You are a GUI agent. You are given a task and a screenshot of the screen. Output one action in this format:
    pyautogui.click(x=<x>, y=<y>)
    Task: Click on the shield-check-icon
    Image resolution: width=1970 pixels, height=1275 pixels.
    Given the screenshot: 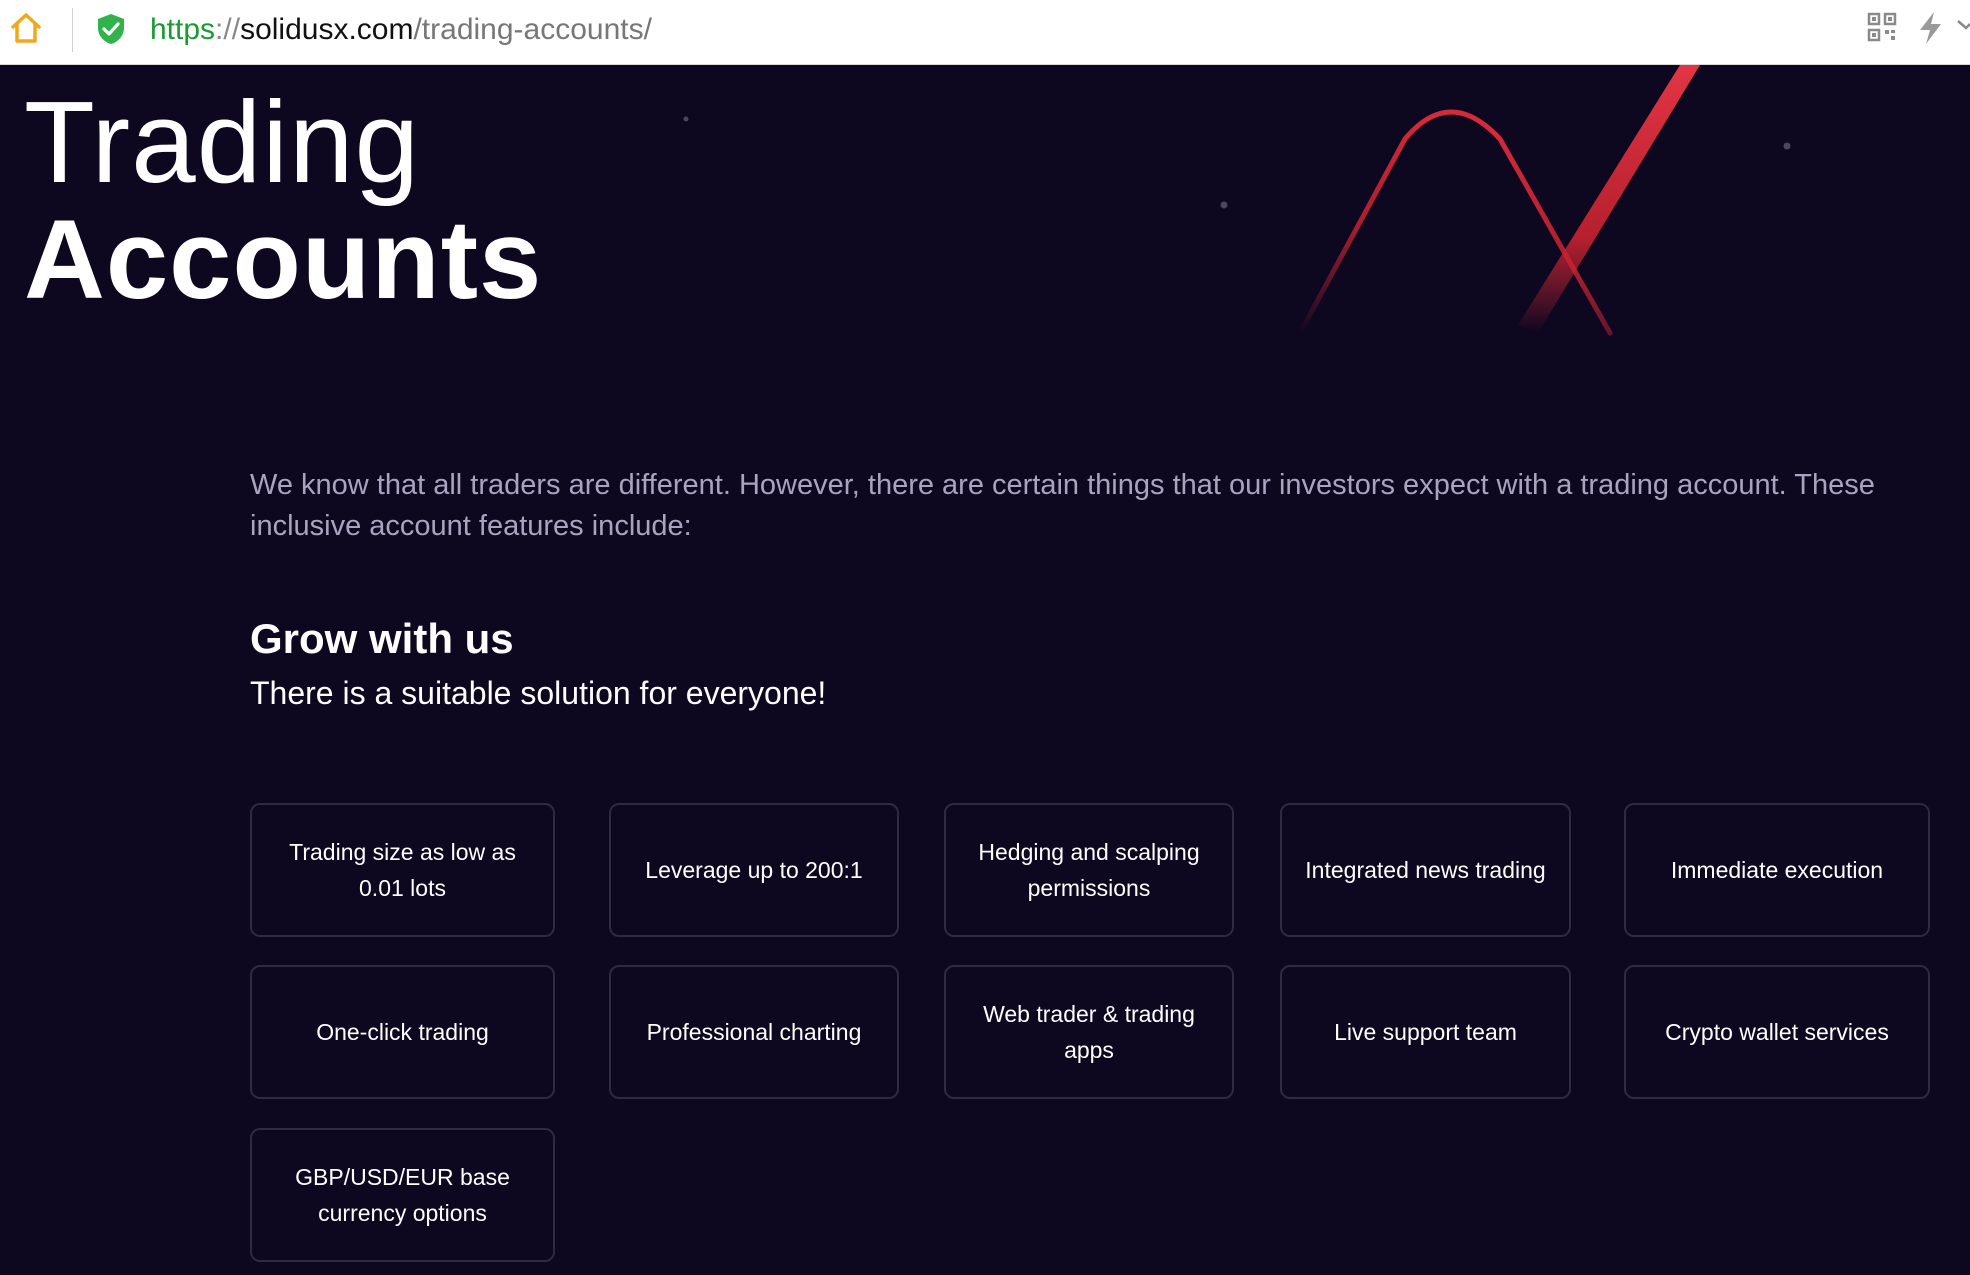 What is the action you would take?
    pyautogui.click(x=111, y=29)
    